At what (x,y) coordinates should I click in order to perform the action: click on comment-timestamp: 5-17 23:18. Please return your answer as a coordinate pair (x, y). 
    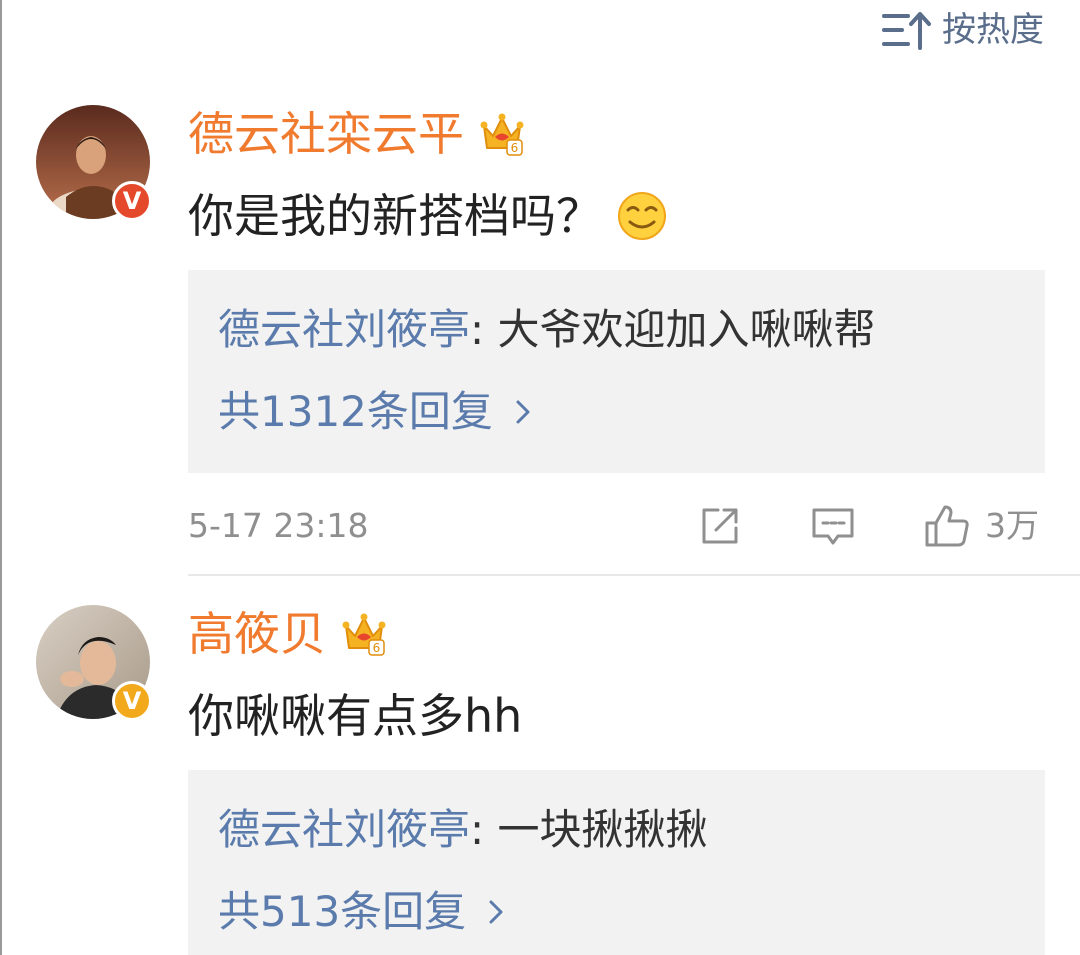
    Looking at the image, I should click on (278, 525).